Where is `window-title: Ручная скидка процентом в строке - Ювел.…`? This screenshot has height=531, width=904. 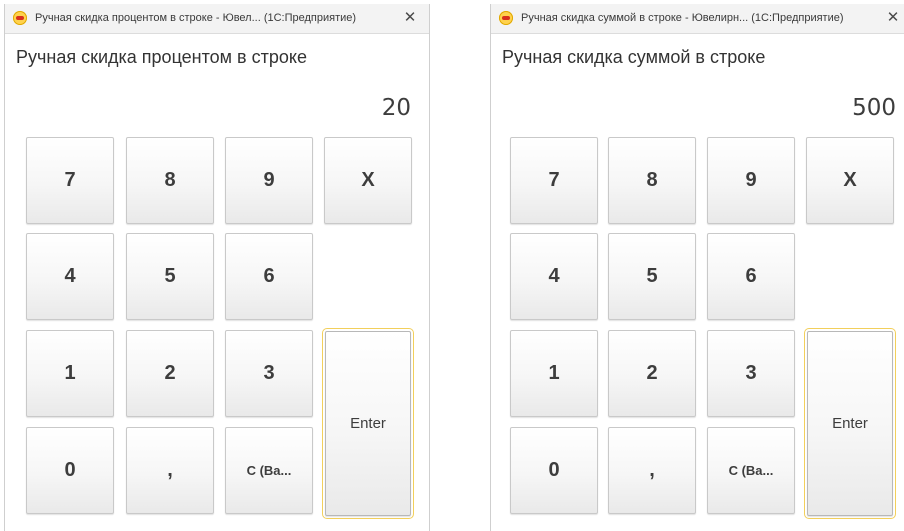
window-title: Ручная скидка процентом в строке - Ювел.… is located at coordinates (196, 18).